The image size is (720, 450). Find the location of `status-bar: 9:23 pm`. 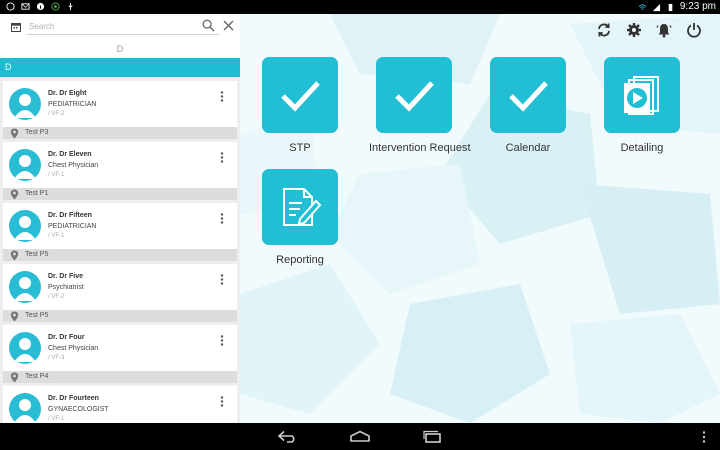

status-bar: 9:23 pm is located at coordinates (360, 7).